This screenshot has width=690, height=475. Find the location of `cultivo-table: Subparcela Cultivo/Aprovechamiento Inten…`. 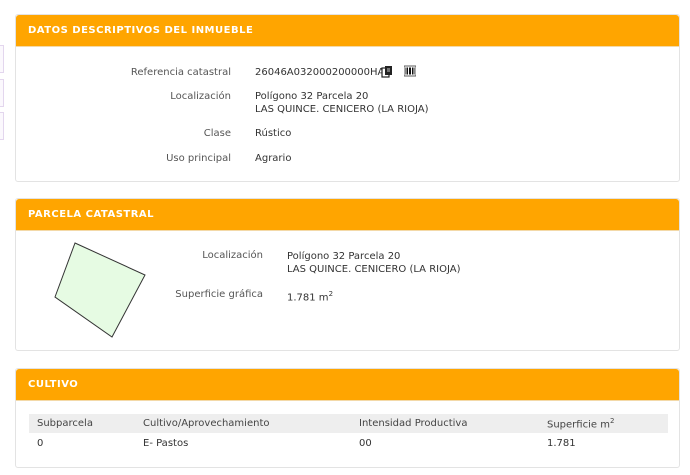

cultivo-table: Subparcela Cultivo/Aprovechamiento Inten… is located at coordinates (348, 434).